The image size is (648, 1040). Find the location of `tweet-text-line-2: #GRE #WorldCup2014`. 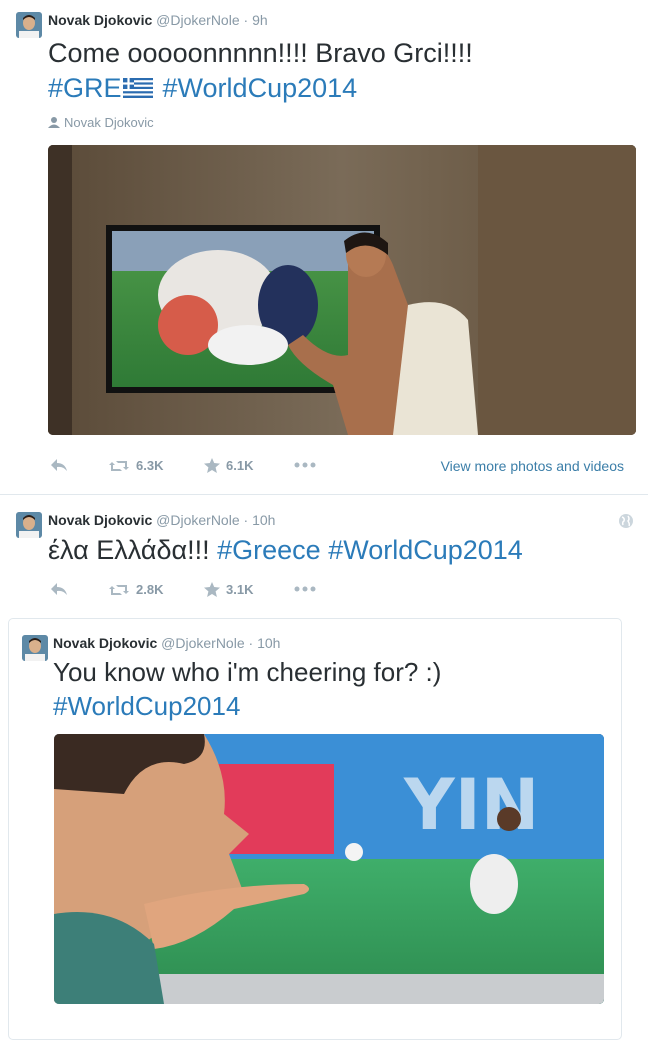

tweet-text-line-2: #GRE #WorldCup2014 is located at coordinates (202, 89).